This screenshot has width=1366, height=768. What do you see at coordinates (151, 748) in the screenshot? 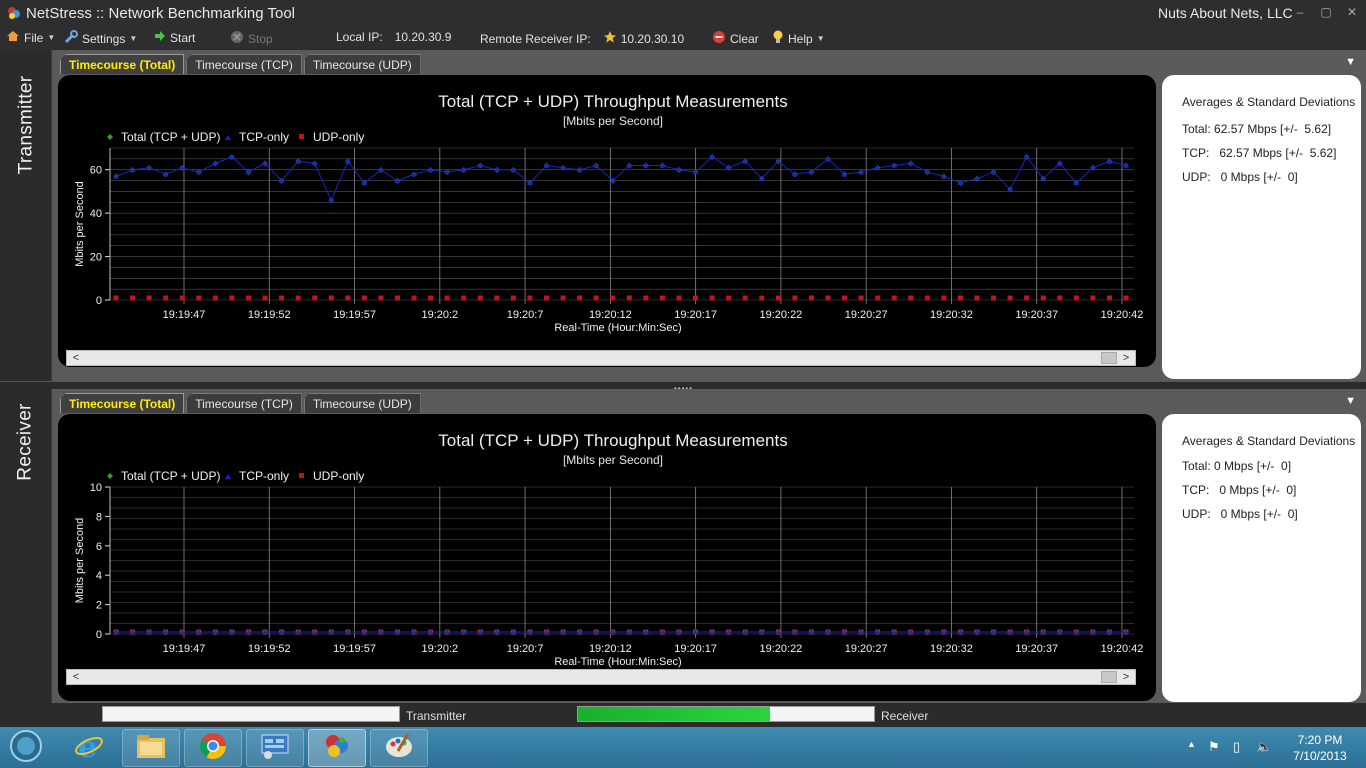
I see `taskbar-explorer` at bounding box center [151, 748].